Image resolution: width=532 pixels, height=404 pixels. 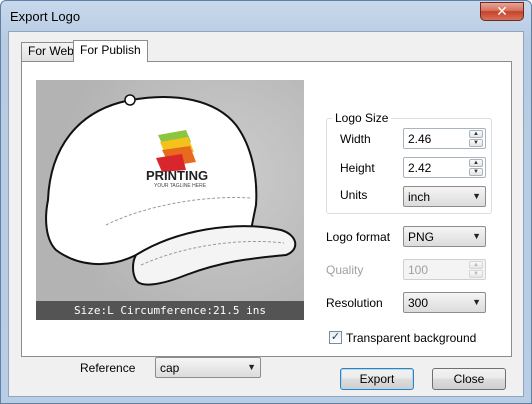 What do you see at coordinates (444, 167) in the screenshot?
I see `height-spinbox: 2.42 ▲ ▼` at bounding box center [444, 167].